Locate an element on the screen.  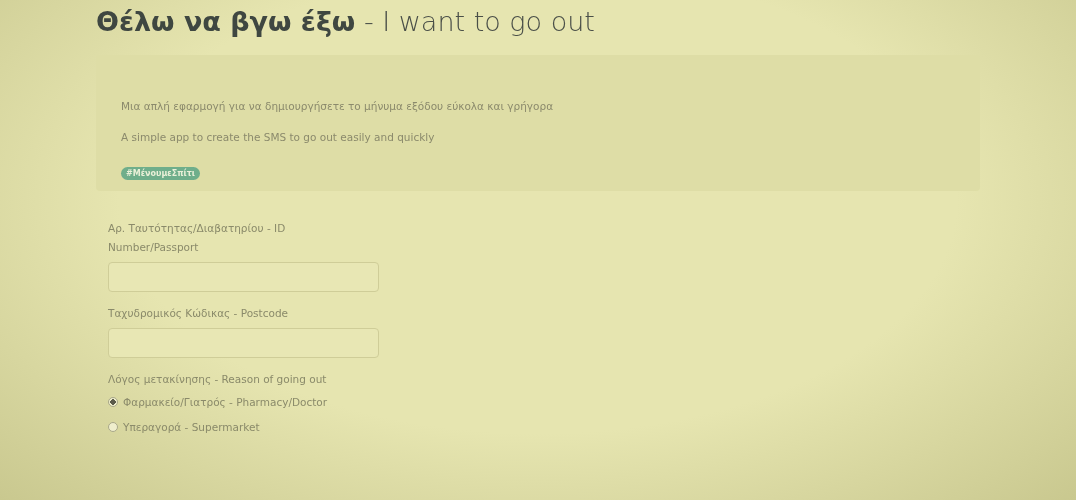
intro-text: Μια απλή εφαρμογή για να δημιουργήσετε το μήνυμα εξόδου εύκολα και γρήγορα is located at coordinates (338, 106).